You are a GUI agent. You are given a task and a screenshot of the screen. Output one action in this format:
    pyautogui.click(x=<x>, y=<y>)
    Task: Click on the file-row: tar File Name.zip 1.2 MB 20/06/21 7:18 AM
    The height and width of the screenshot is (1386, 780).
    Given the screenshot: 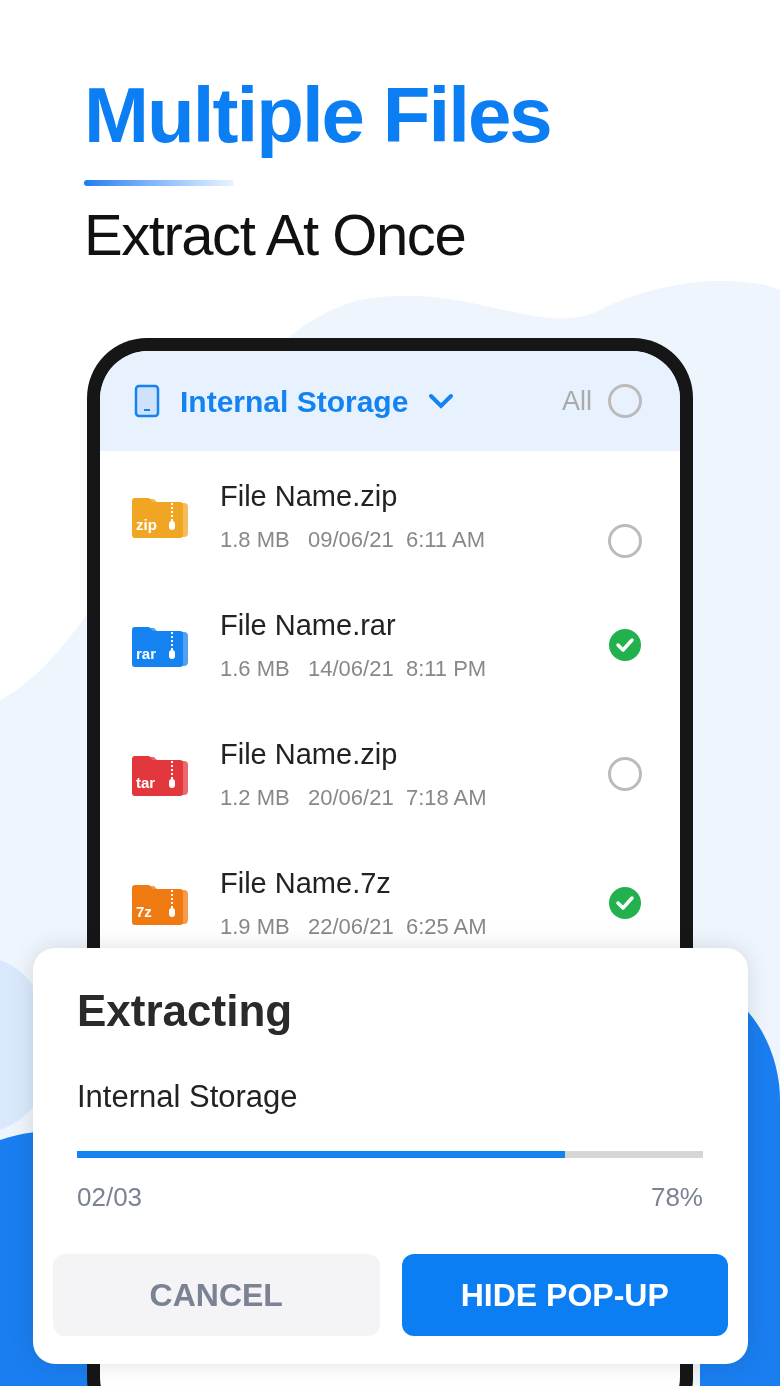 What is the action you would take?
    pyautogui.click(x=390, y=773)
    